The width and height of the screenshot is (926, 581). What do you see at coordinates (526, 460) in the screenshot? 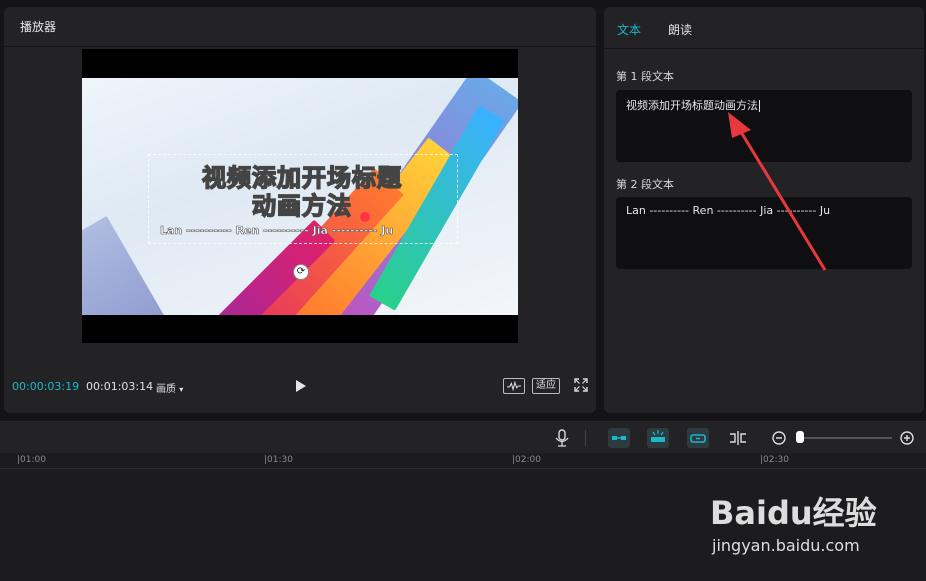
I see `ruler-label: |02:00` at bounding box center [526, 460].